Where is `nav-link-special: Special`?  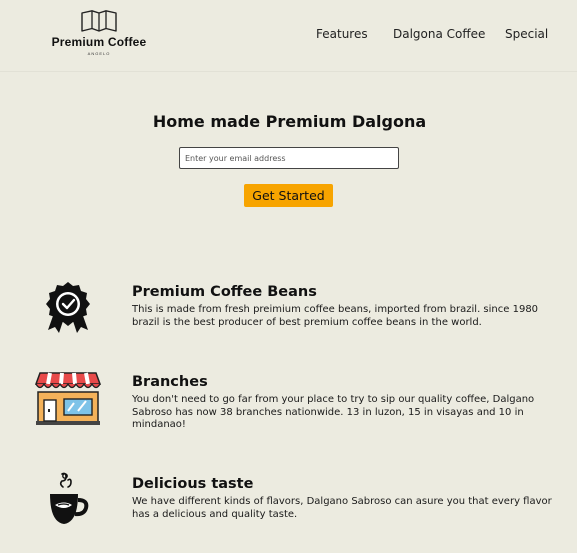 nav-link-special: Special is located at coordinates (526, 34).